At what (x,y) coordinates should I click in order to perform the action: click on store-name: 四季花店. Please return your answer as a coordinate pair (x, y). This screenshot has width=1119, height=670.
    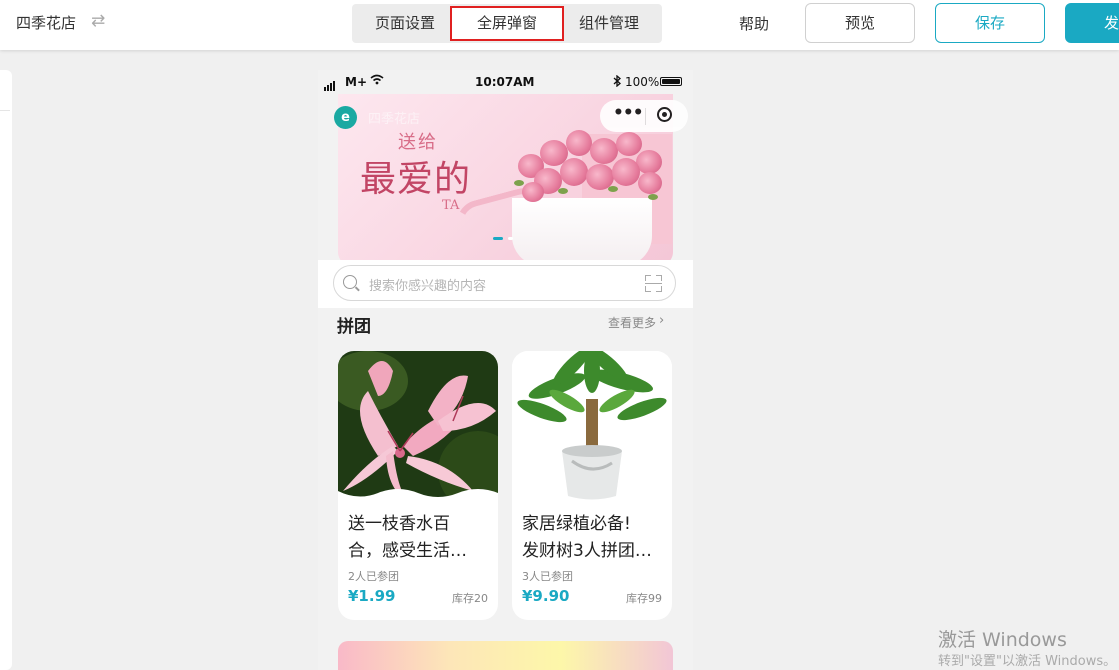
    Looking at the image, I should click on (46, 23).